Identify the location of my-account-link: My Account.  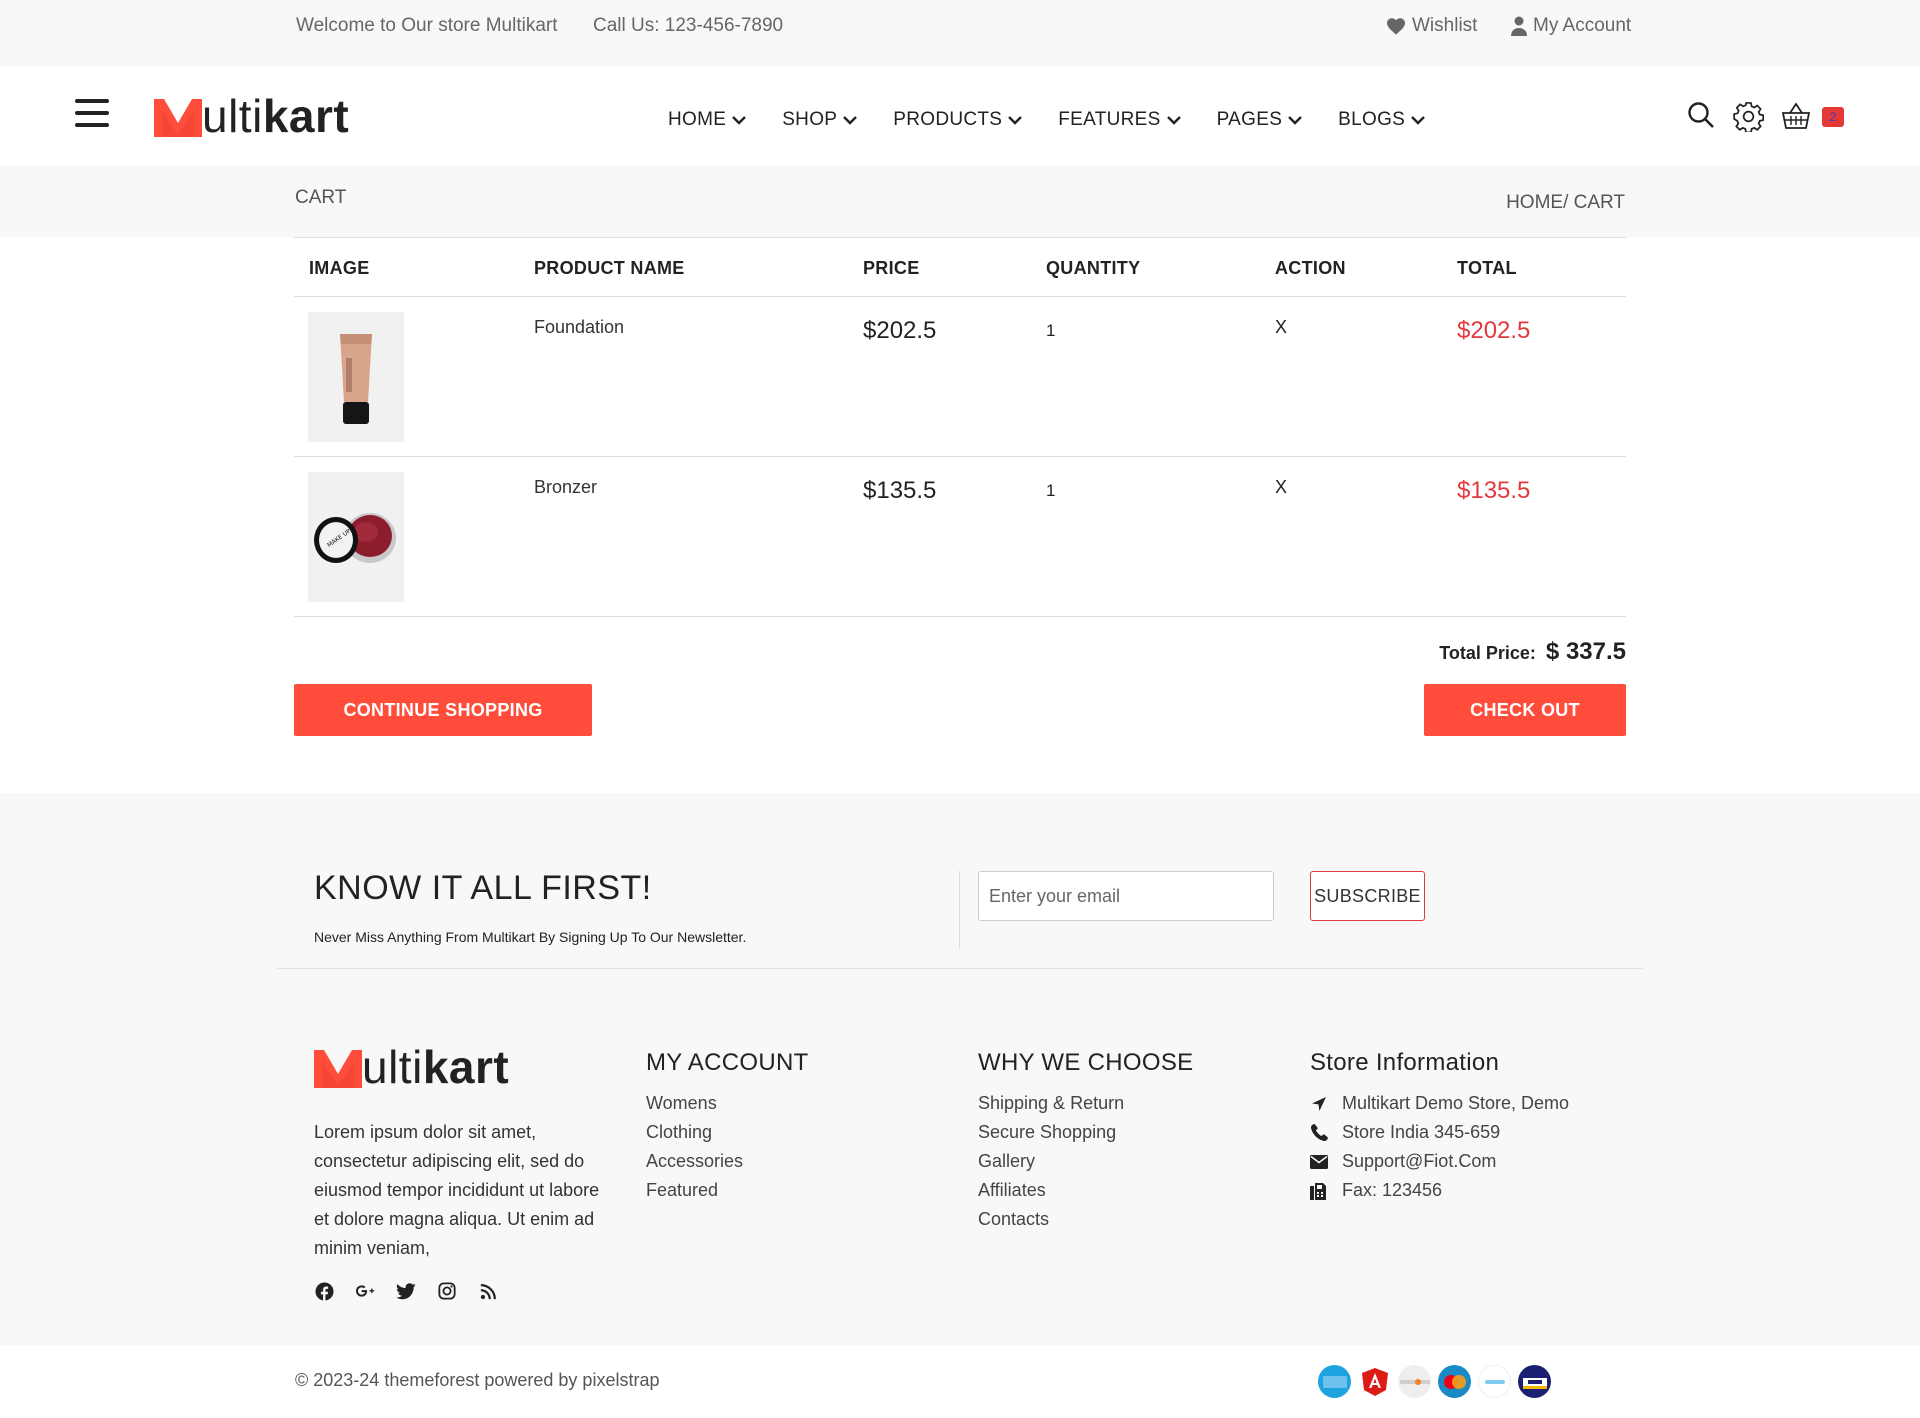
(1571, 26).